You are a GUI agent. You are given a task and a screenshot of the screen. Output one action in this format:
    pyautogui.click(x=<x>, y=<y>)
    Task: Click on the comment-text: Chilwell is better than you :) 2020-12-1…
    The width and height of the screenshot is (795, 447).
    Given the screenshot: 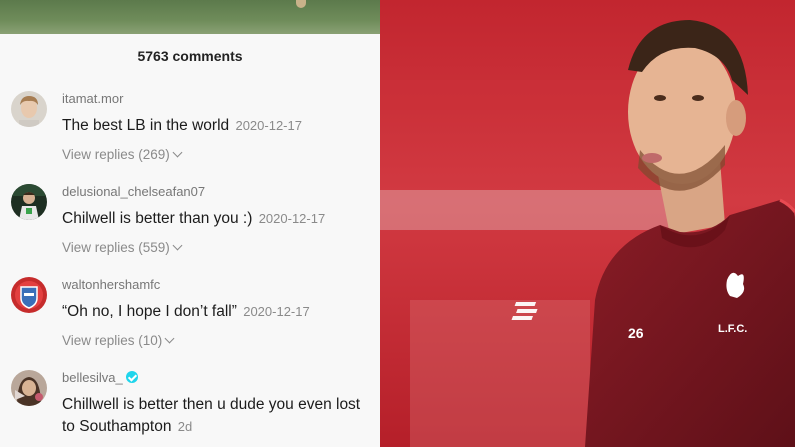 What is the action you would take?
    pyautogui.click(x=194, y=218)
    